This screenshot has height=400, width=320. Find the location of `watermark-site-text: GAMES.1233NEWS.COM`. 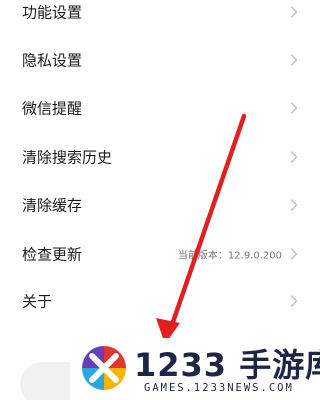

watermark-site-text: GAMES.1233NEWS.COM is located at coordinates (219, 388).